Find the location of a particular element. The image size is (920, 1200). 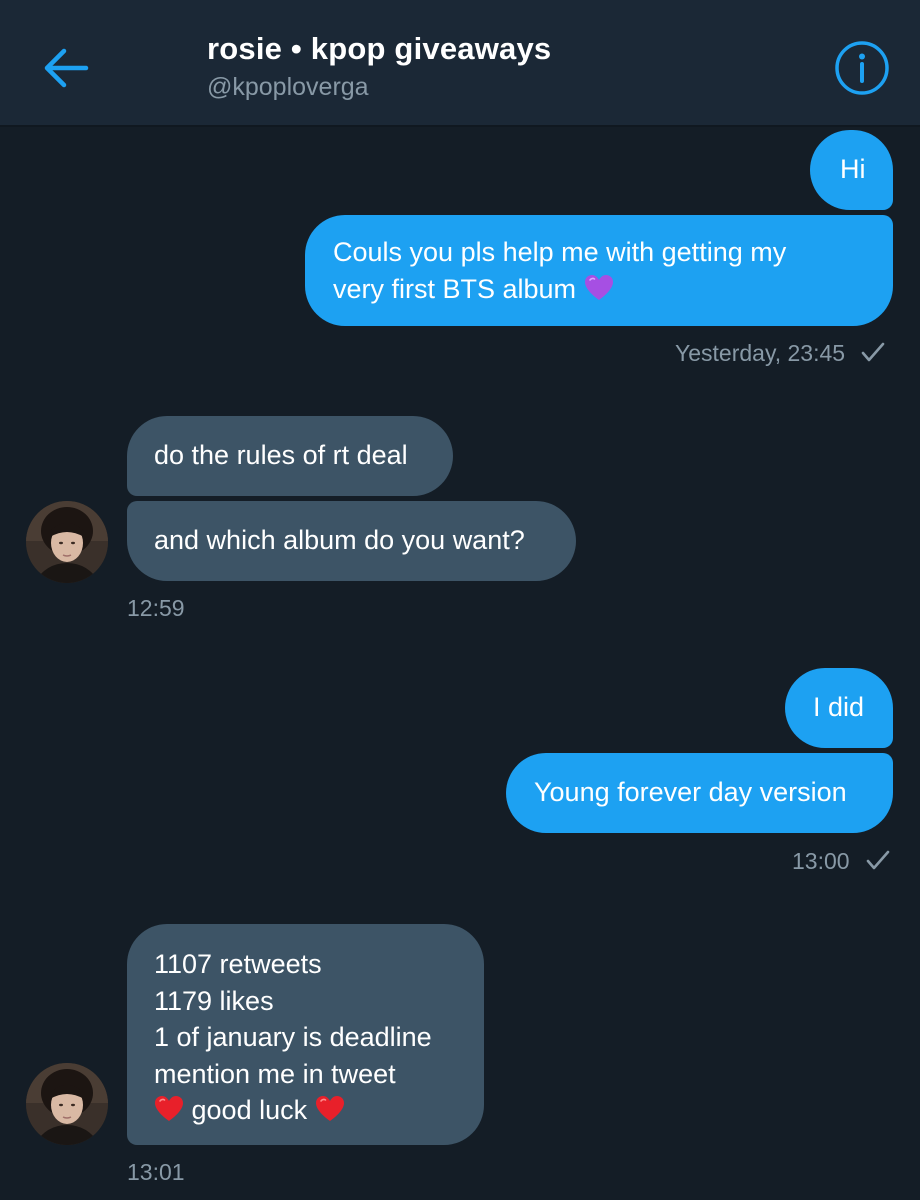

message-text: 1107 retweets is located at coordinates (238, 964).